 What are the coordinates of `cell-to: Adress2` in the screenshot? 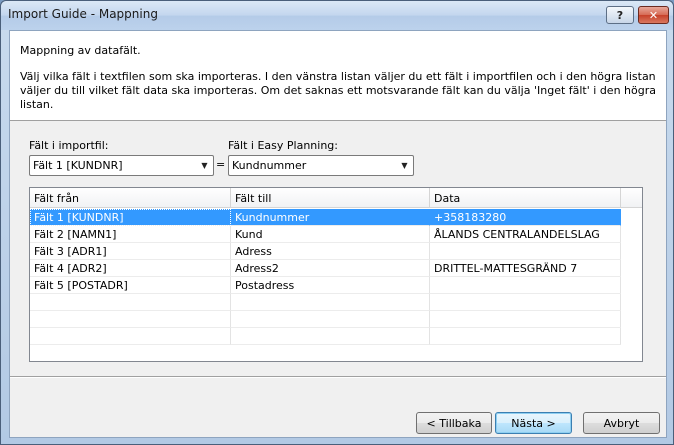 It's located at (330, 268).